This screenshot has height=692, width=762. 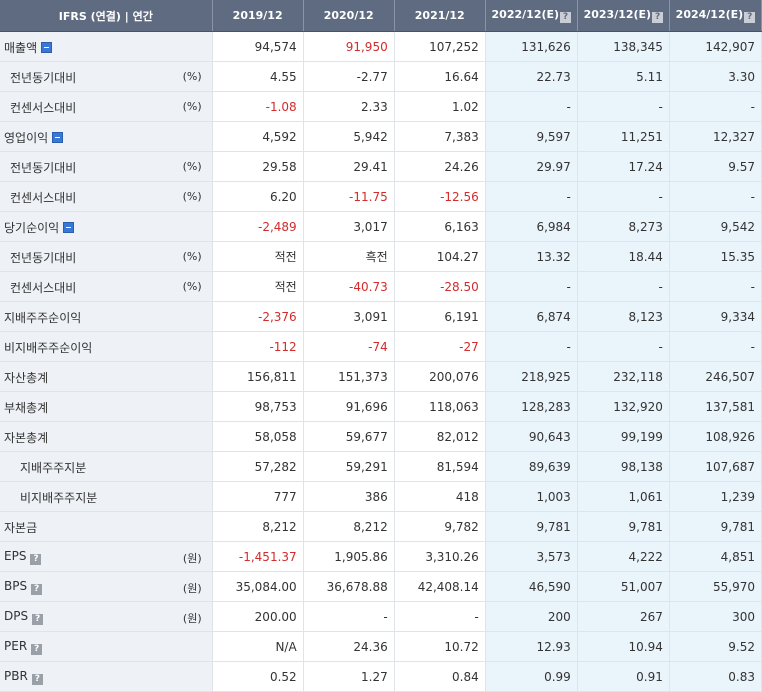 What do you see at coordinates (349, 286) in the screenshot?
I see `value-cell: -40.73` at bounding box center [349, 286].